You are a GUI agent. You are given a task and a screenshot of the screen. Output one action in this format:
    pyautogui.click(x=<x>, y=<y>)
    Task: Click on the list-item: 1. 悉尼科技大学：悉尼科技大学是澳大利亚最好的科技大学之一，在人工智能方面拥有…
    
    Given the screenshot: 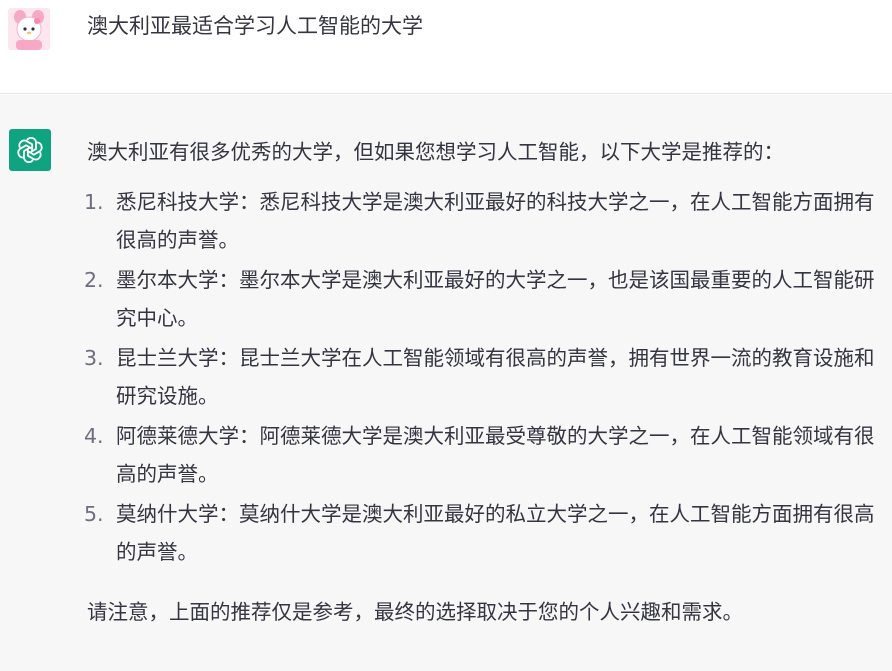 What is the action you would take?
    pyautogui.click(x=485, y=221)
    